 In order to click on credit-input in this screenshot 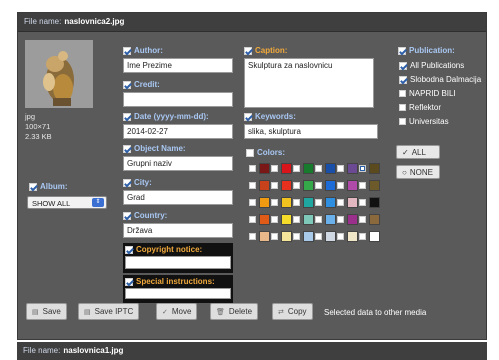, I will do `click(178, 99)`.